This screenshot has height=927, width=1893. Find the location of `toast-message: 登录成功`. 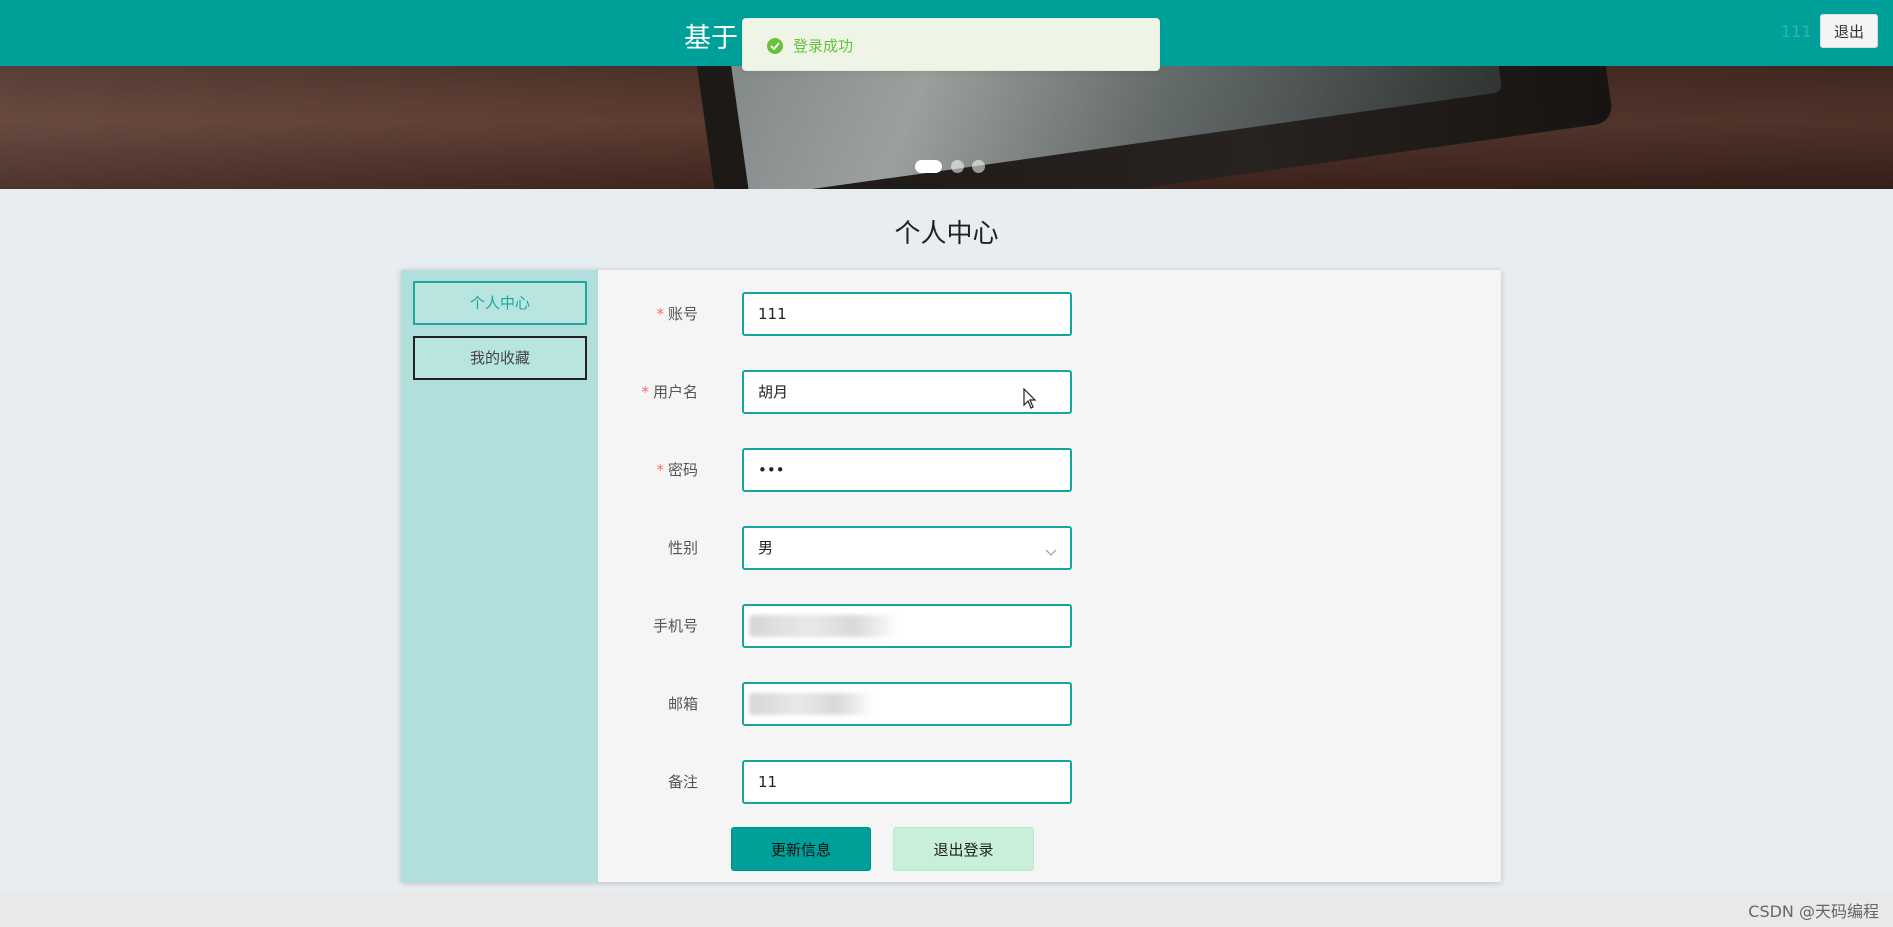

toast-message: 登录成功 is located at coordinates (823, 46).